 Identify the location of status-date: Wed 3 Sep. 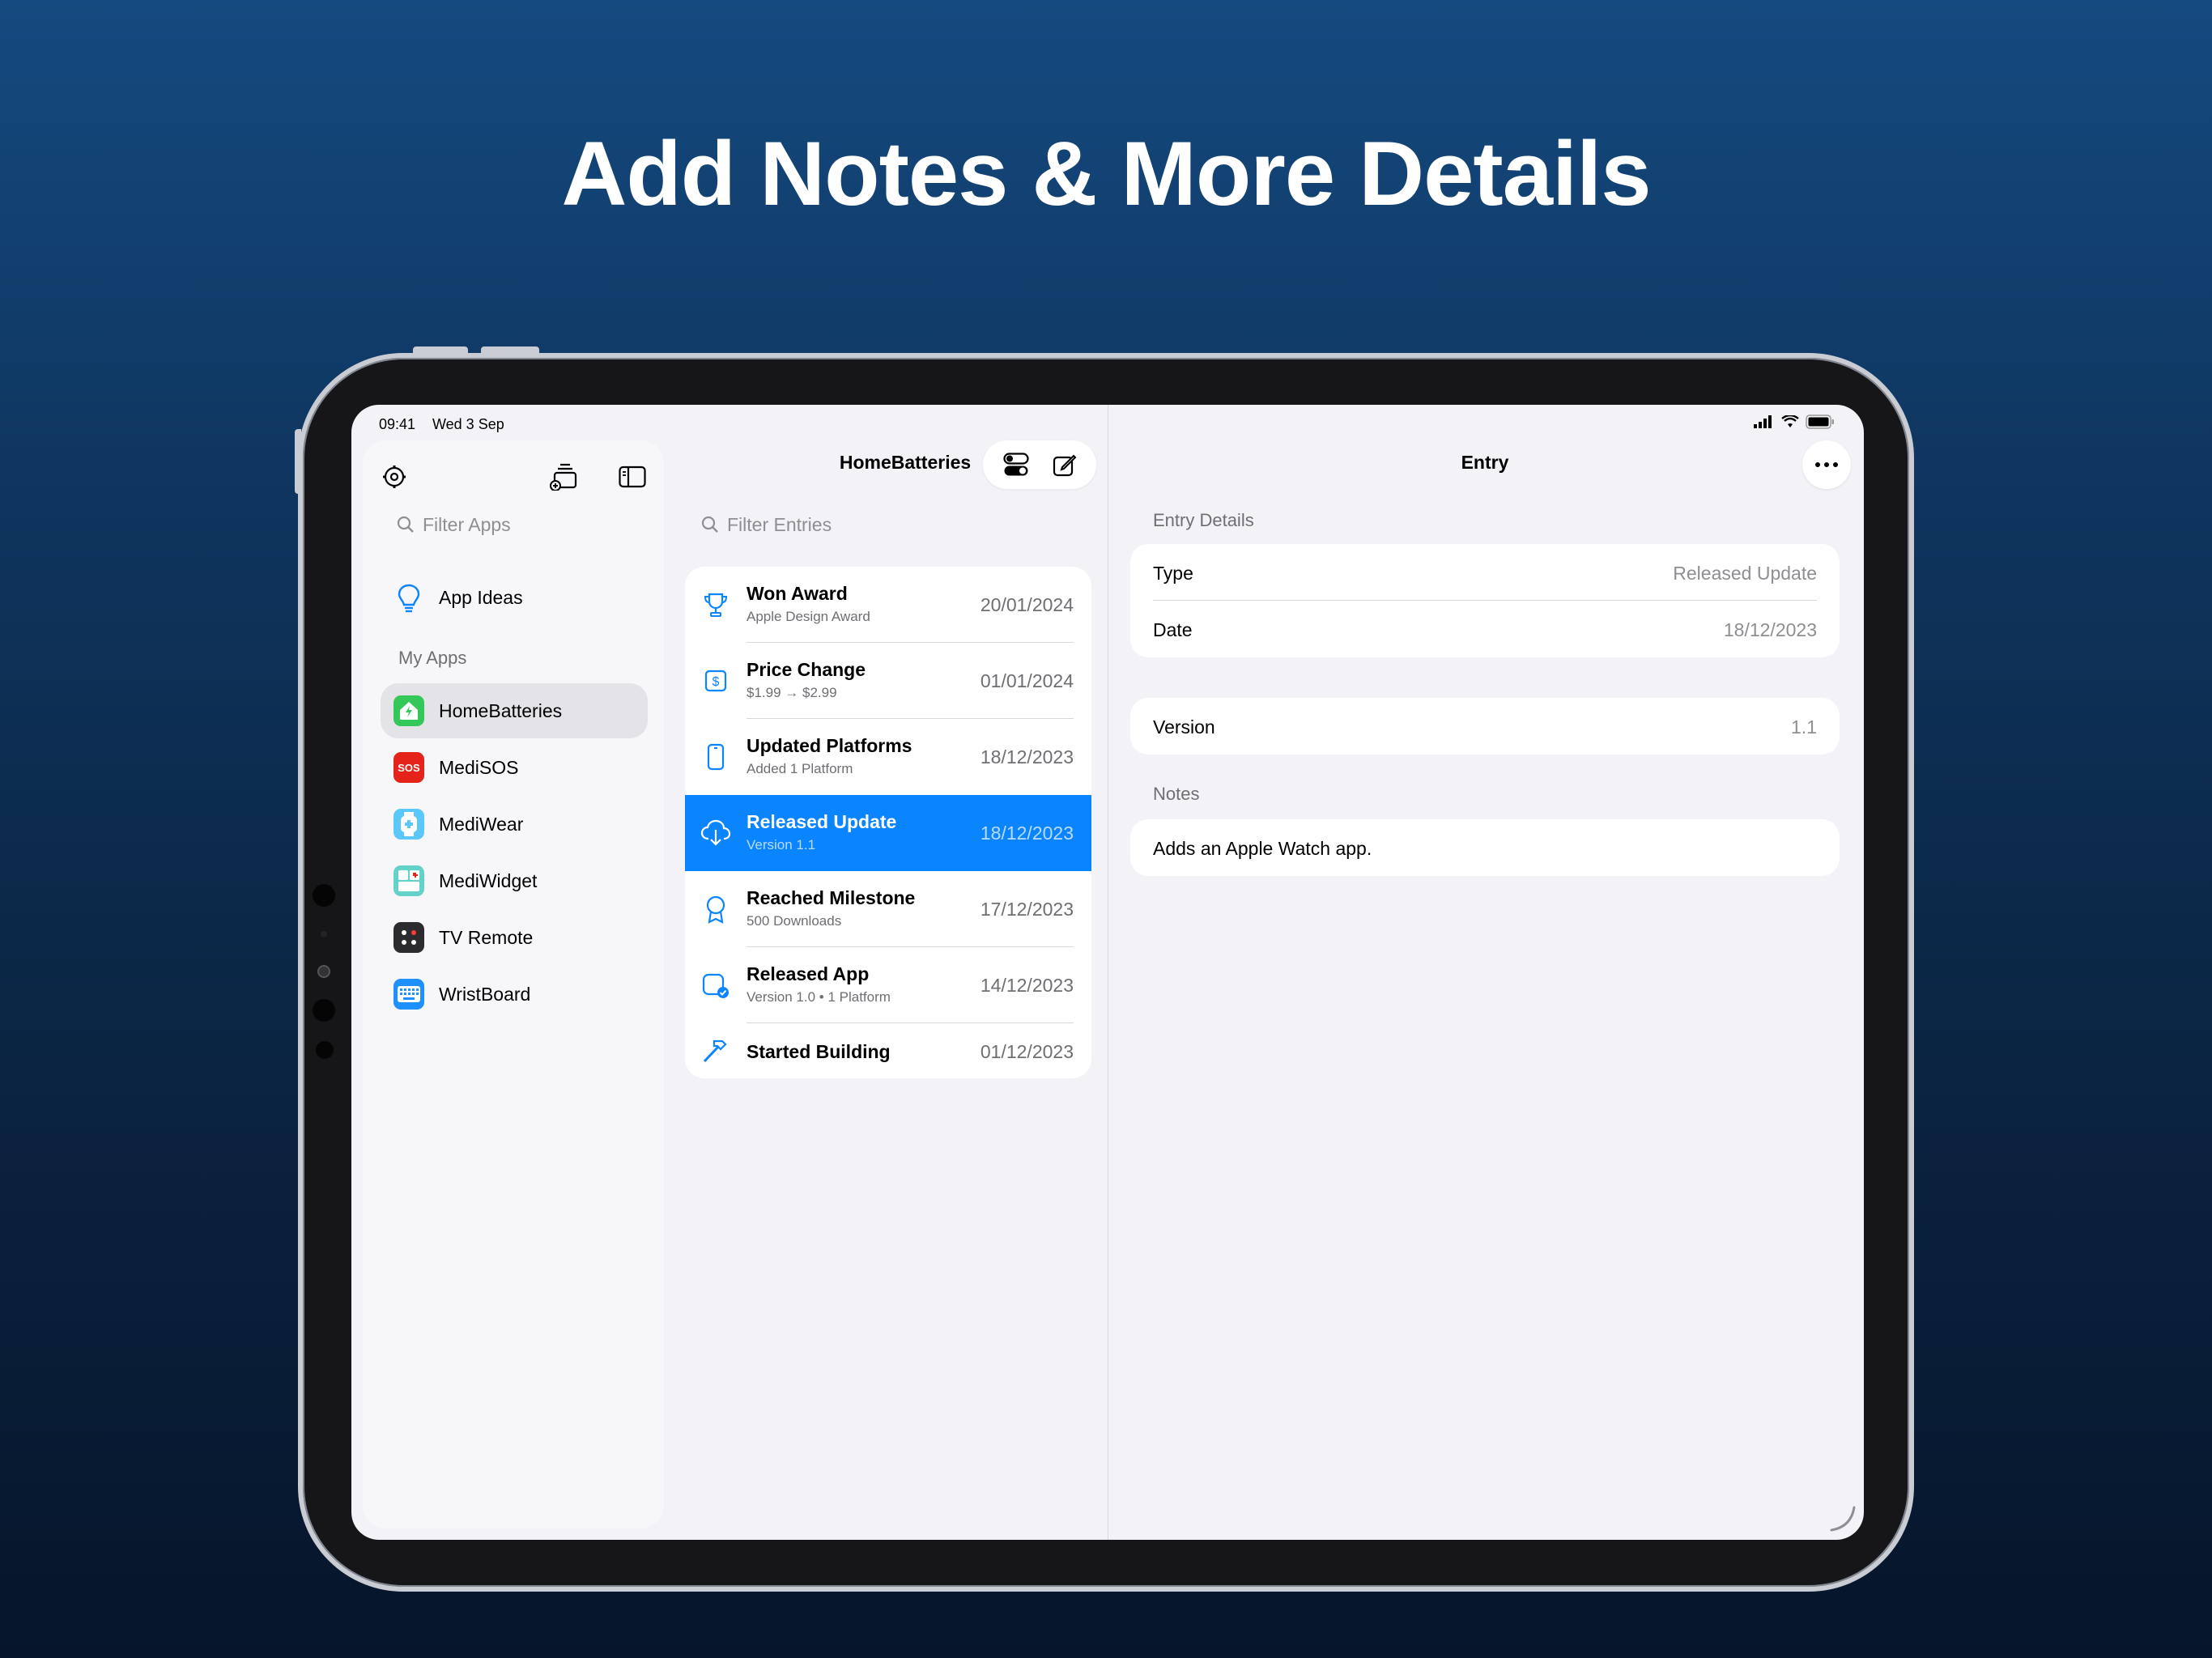
(468, 424).